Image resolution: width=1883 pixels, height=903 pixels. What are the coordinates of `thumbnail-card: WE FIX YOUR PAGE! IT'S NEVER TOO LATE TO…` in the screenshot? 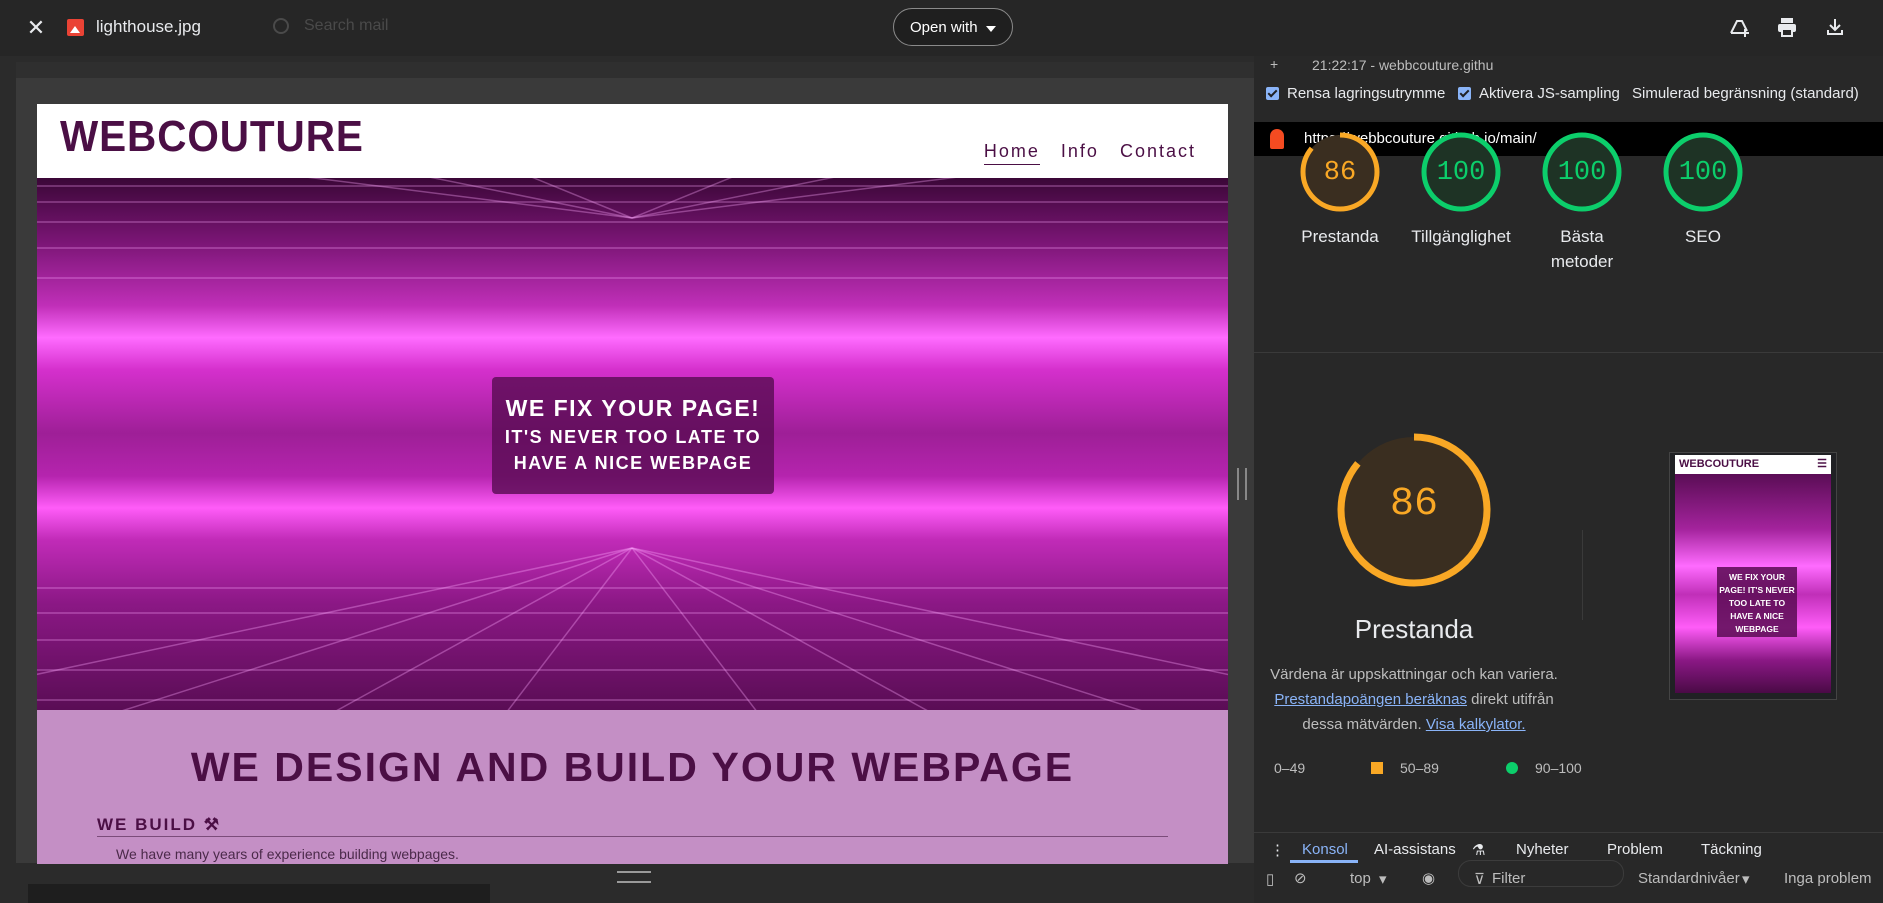 It's located at (1757, 602).